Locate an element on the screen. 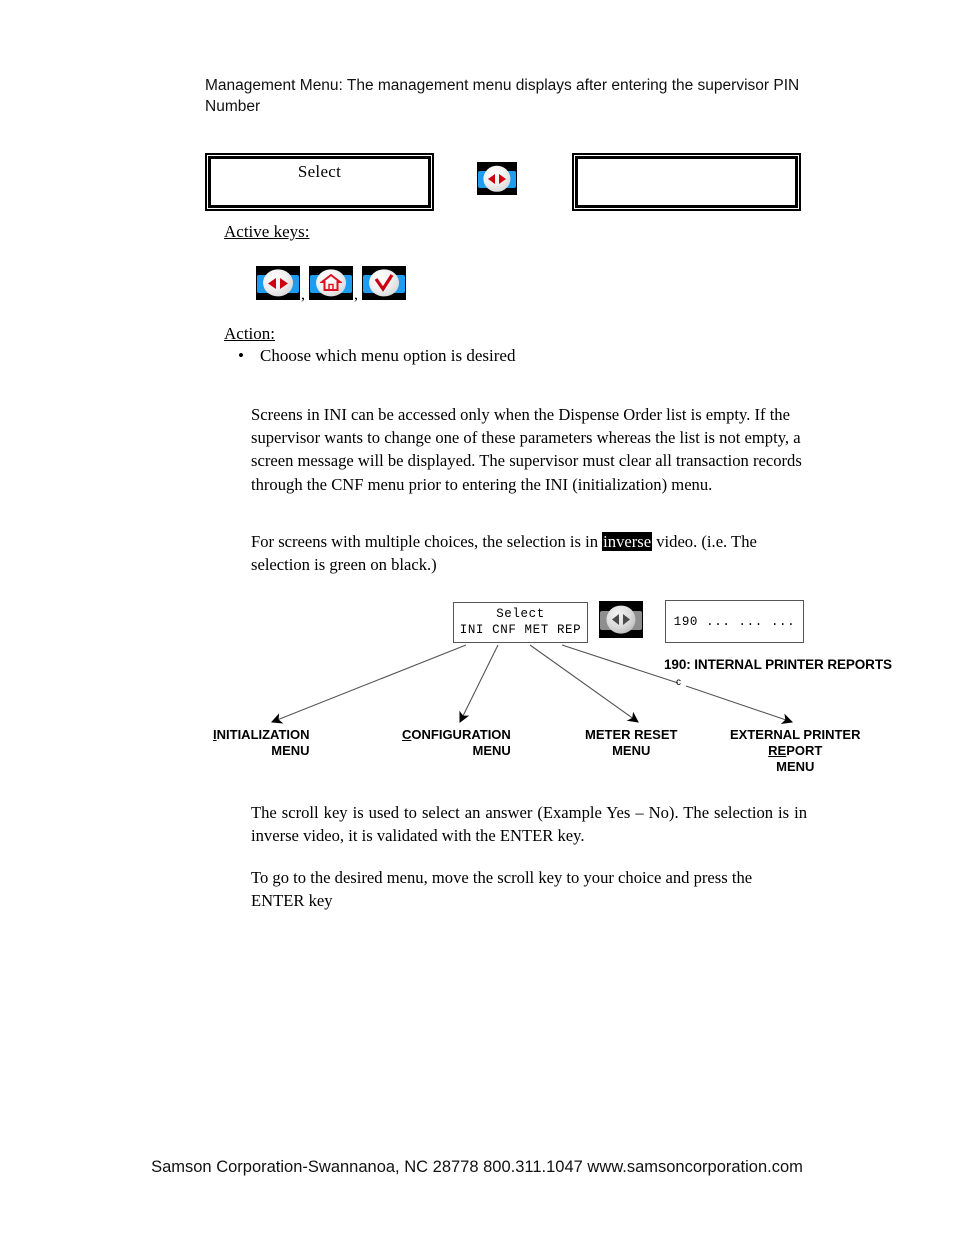 The width and height of the screenshot is (954, 1235). lcd-display-select: Select is located at coordinates (319, 182).